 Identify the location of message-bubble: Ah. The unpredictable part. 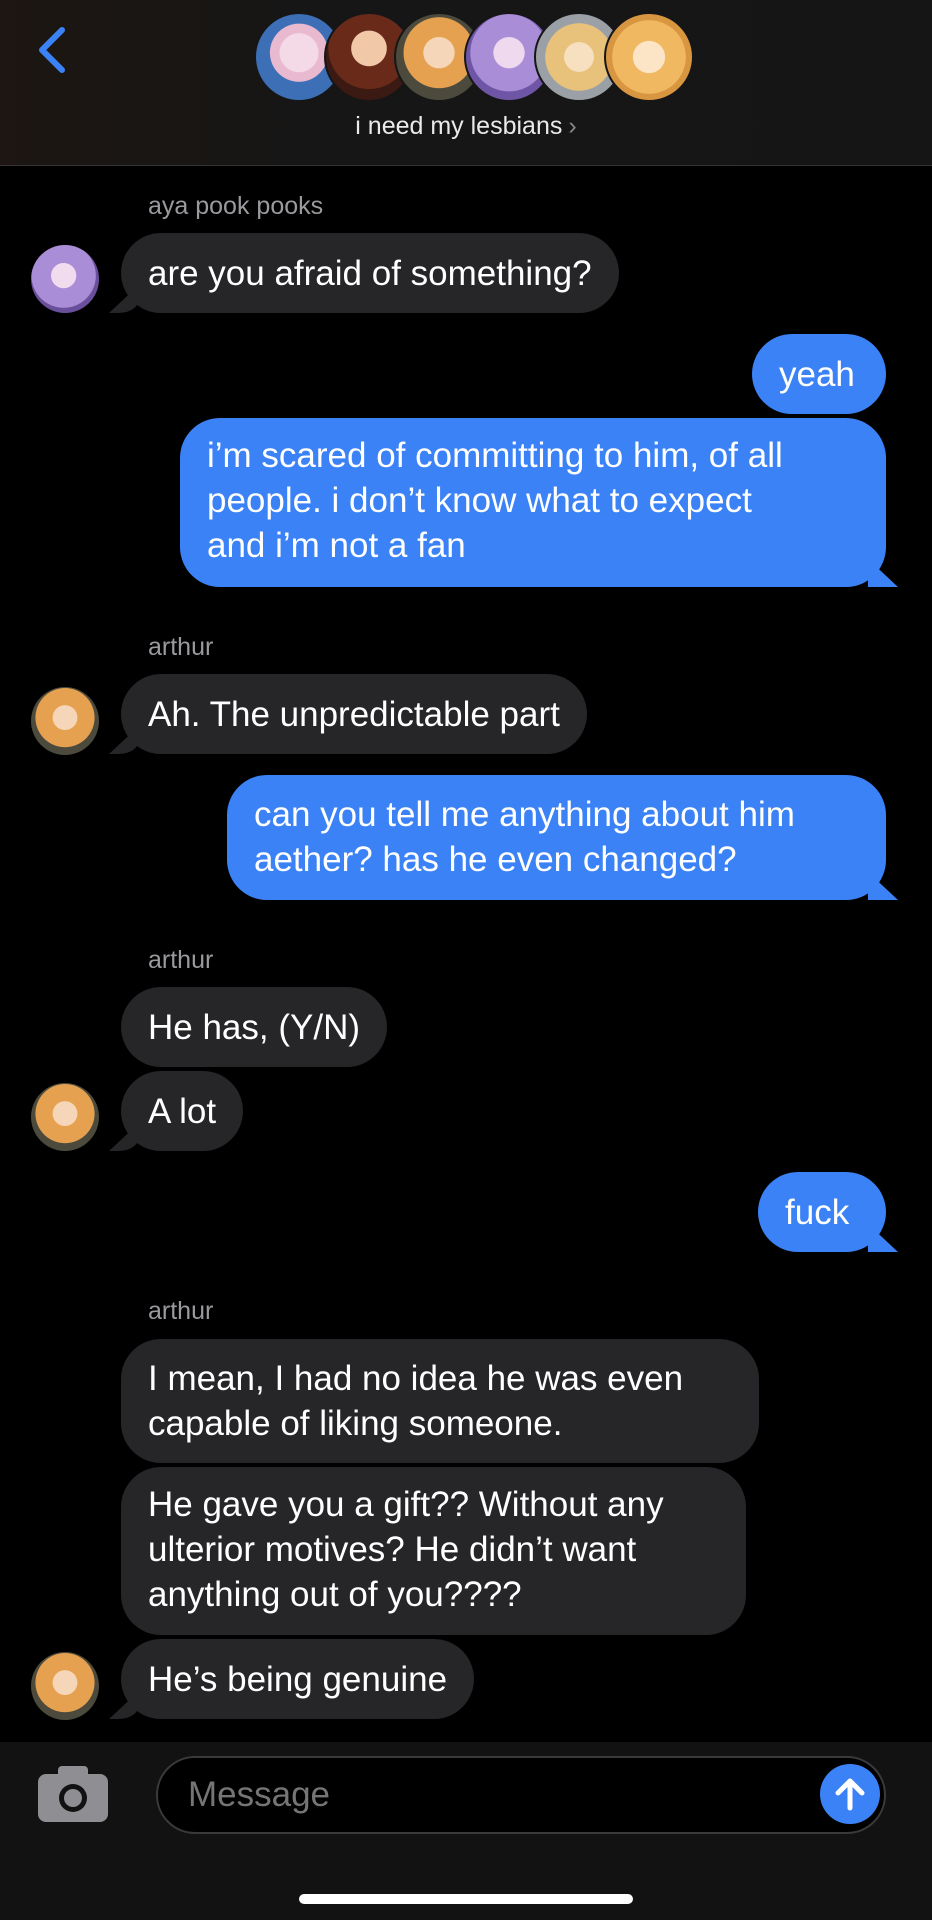
(354, 714).